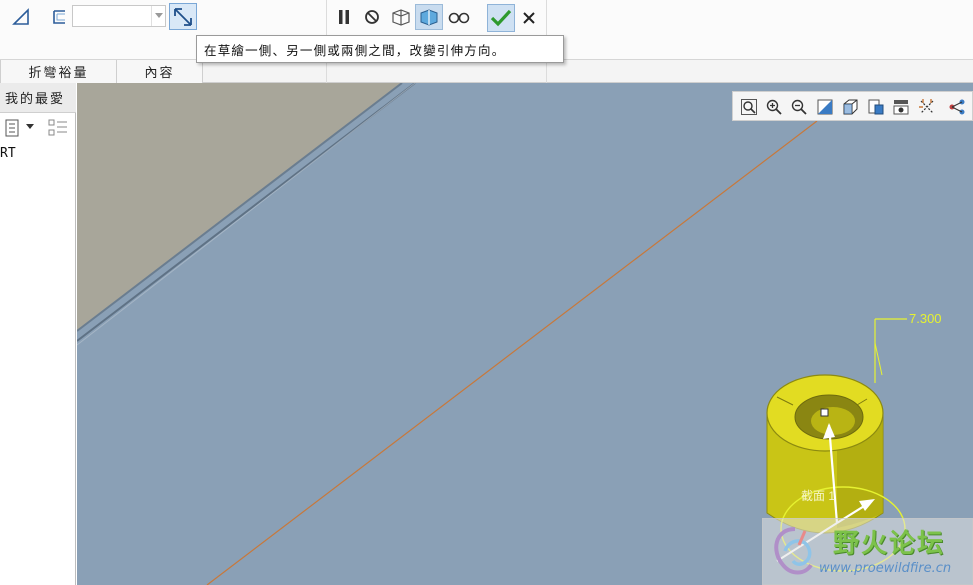 This screenshot has height=585, width=973. I want to click on cancel-button, so click(529, 18).